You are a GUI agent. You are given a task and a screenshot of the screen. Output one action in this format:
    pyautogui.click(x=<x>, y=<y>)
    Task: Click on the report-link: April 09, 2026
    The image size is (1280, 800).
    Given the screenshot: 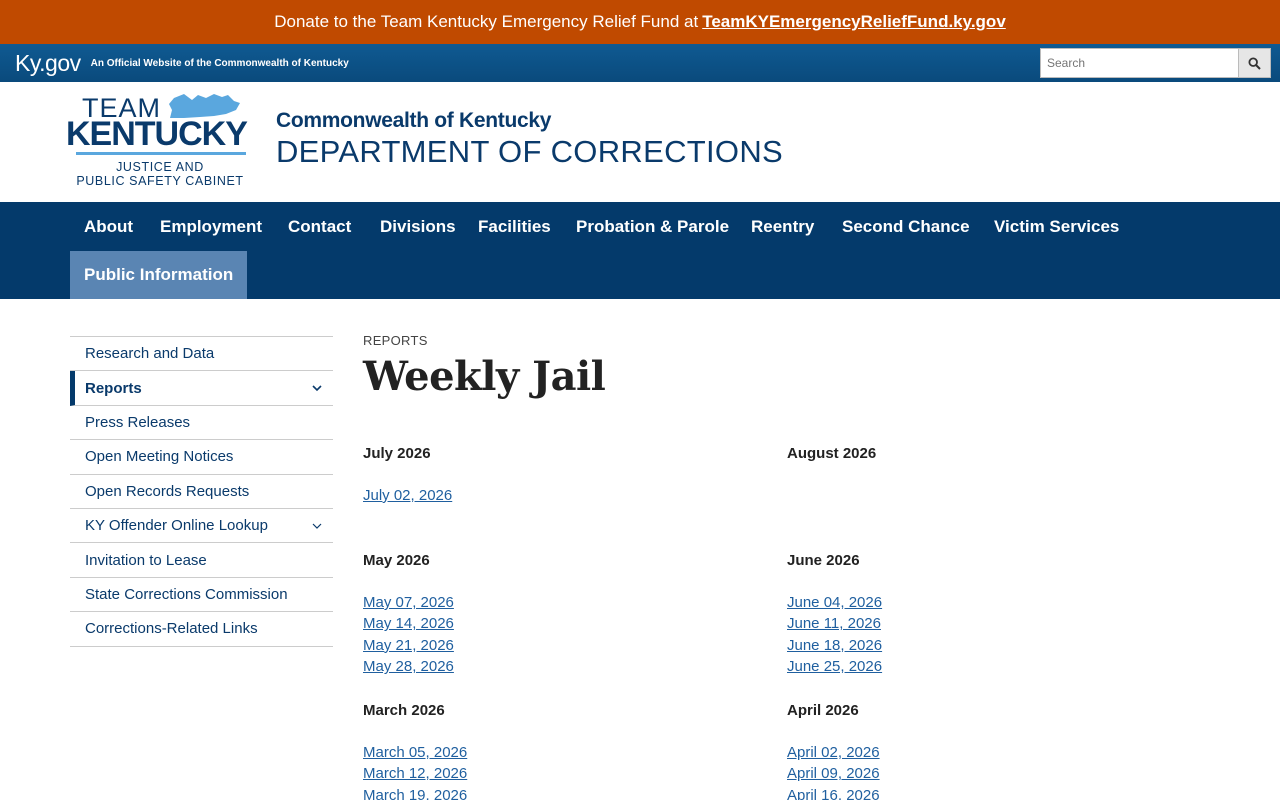 What is the action you would take?
    pyautogui.click(x=833, y=773)
    